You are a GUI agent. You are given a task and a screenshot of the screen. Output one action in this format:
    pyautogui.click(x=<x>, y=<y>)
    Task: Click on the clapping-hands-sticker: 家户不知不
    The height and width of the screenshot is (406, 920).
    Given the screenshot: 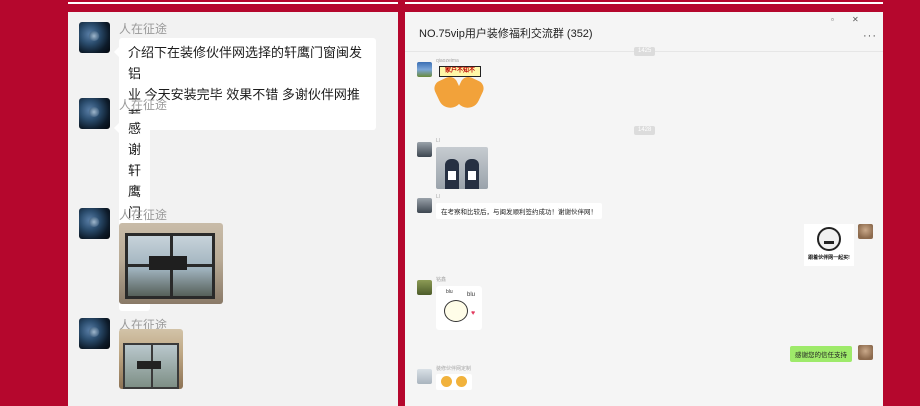 What is the action you would take?
    pyautogui.click(x=459, y=89)
    